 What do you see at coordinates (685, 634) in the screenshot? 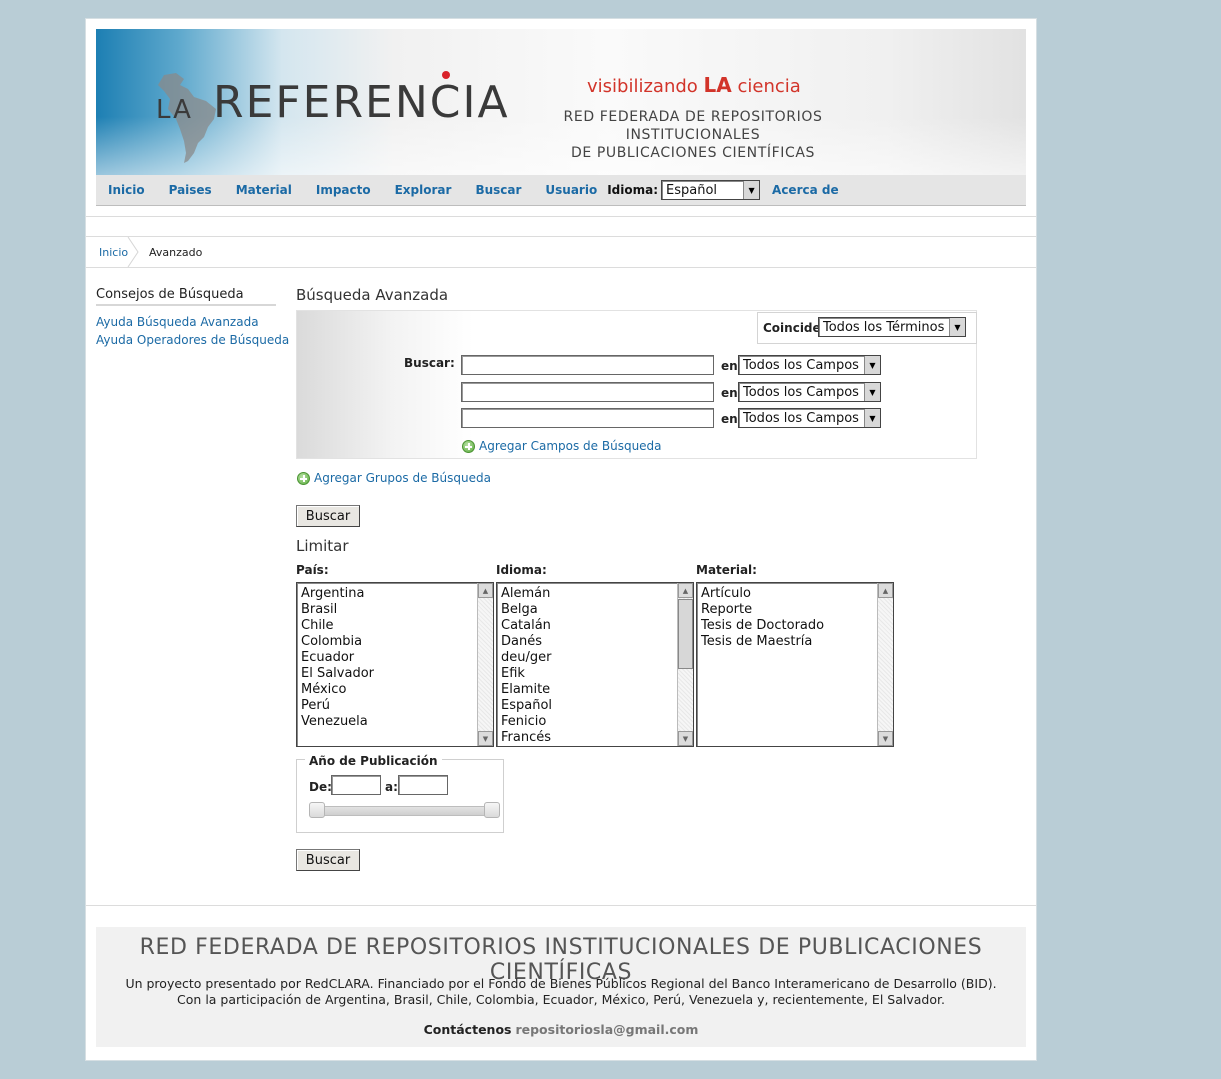
I see `scroll-thumb` at bounding box center [685, 634].